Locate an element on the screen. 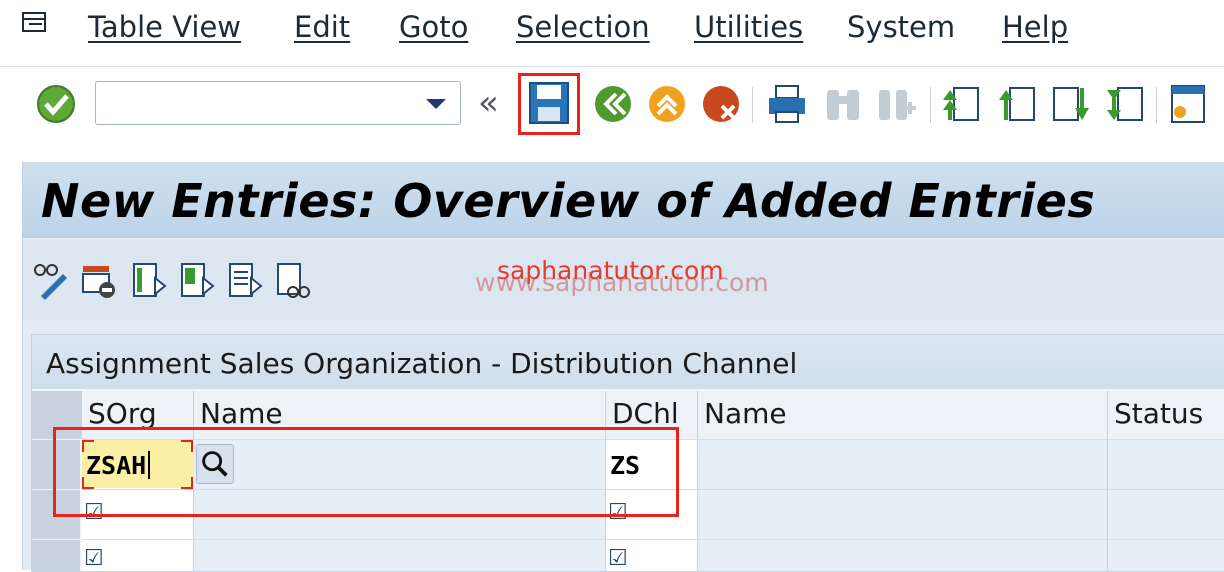  entry-row-highlight is located at coordinates (366, 472).